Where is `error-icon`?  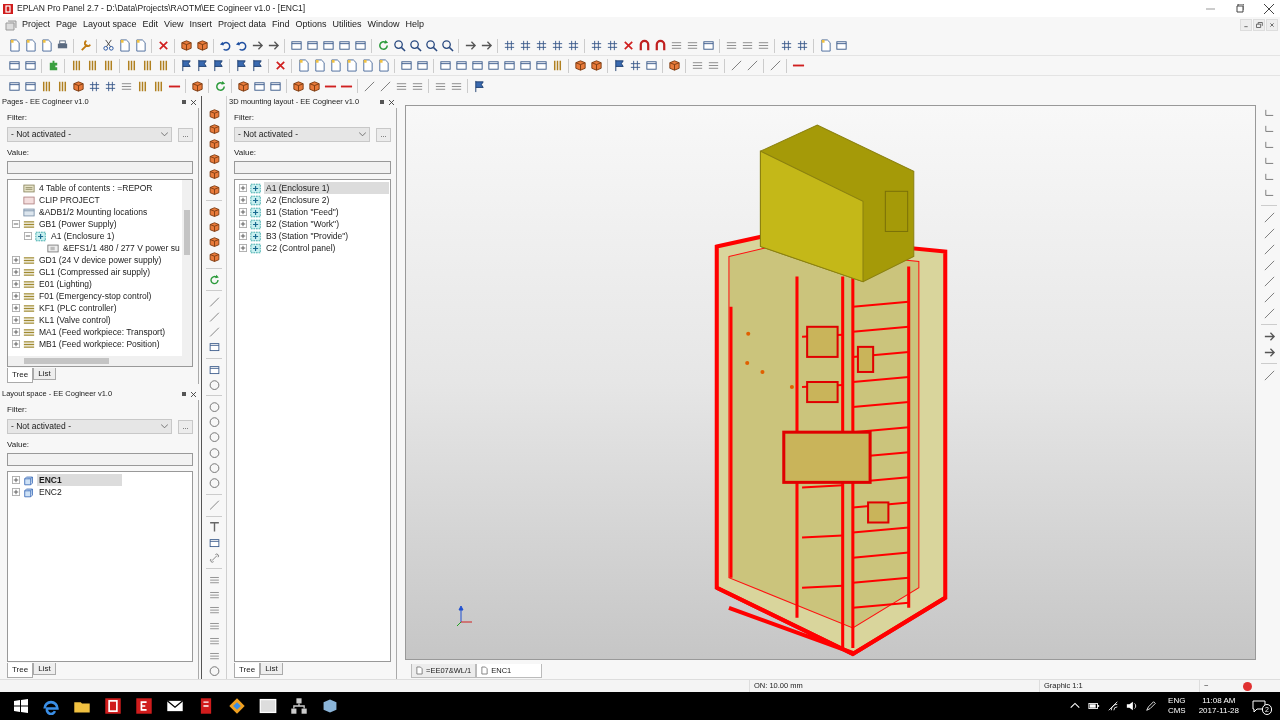 error-icon is located at coordinates (1247, 686).